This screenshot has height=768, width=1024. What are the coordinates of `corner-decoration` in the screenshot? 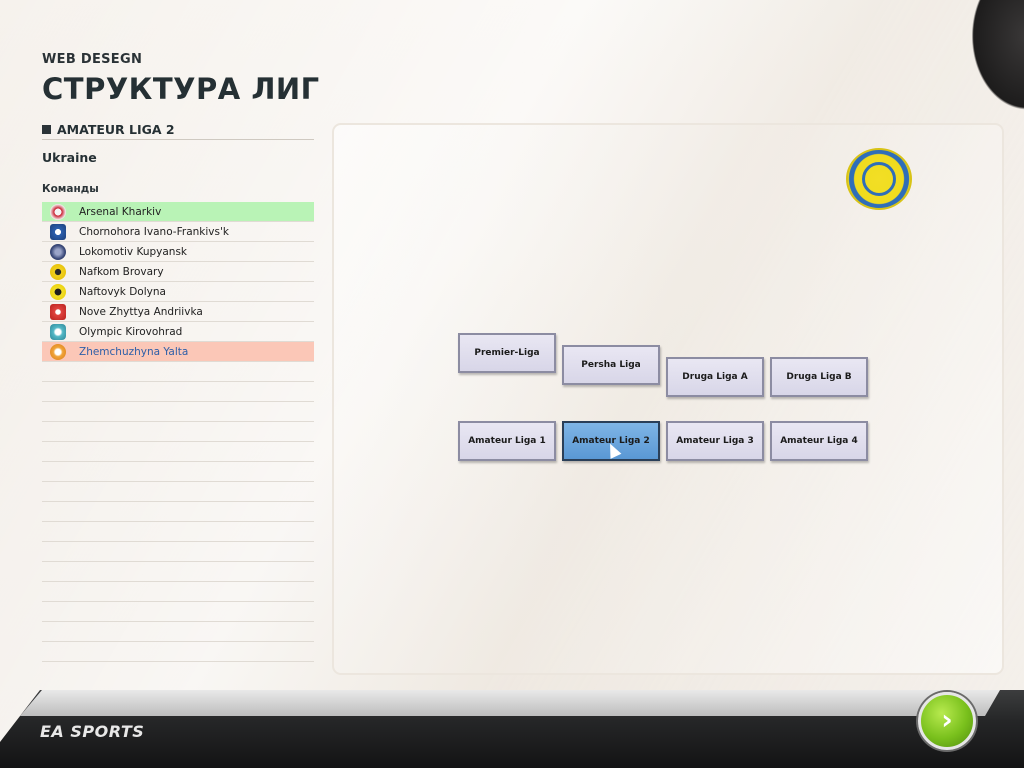 It's located at (994, 60).